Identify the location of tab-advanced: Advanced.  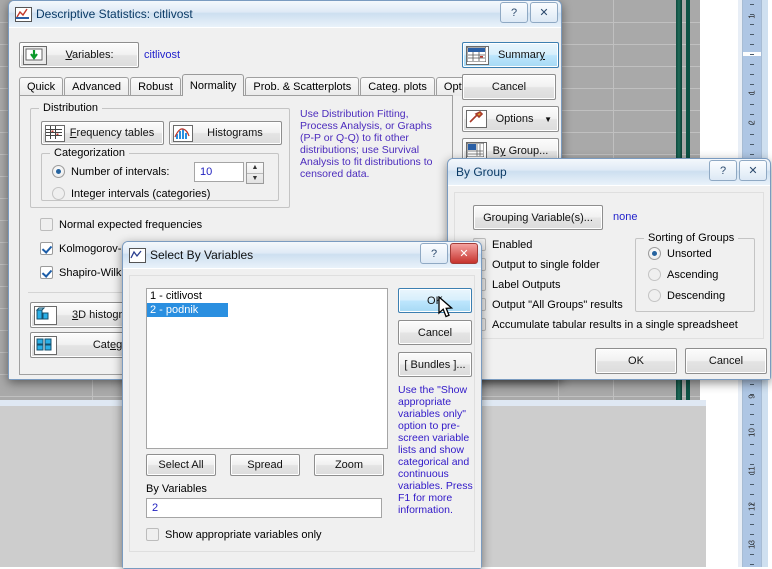
(97, 86).